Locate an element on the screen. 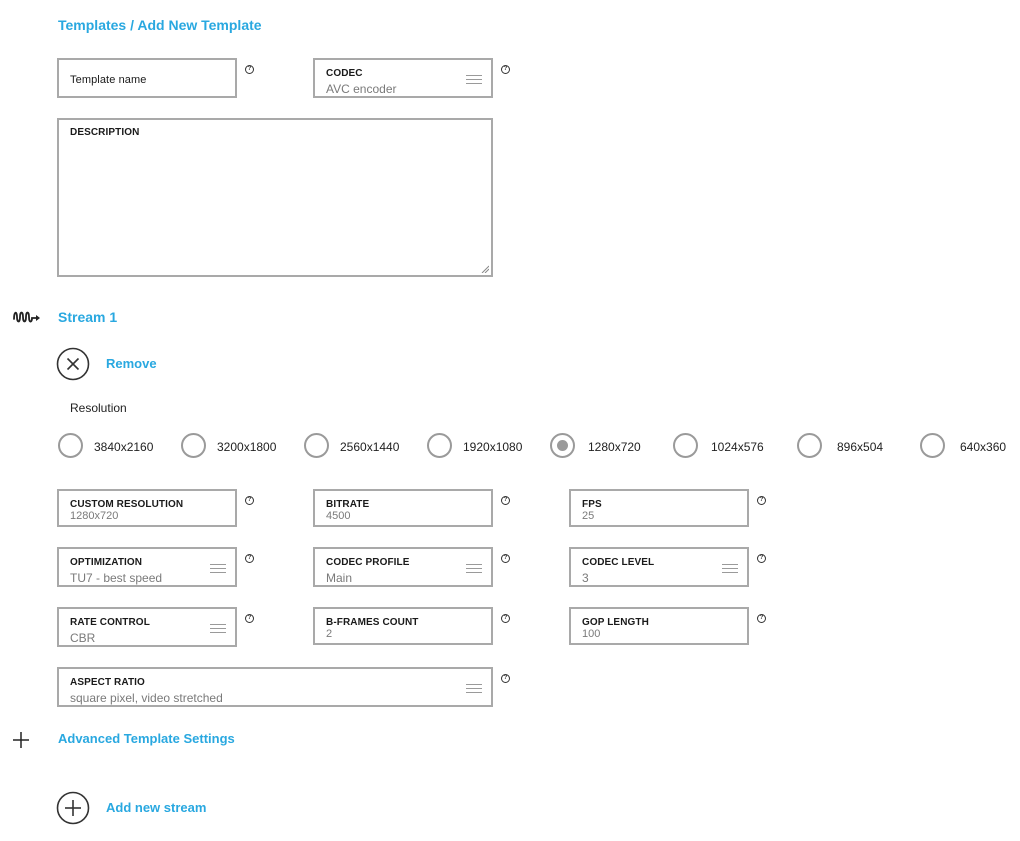 Image resolution: width=1020 pixels, height=841 pixels. codec-profile-value: Main is located at coordinates (339, 578).